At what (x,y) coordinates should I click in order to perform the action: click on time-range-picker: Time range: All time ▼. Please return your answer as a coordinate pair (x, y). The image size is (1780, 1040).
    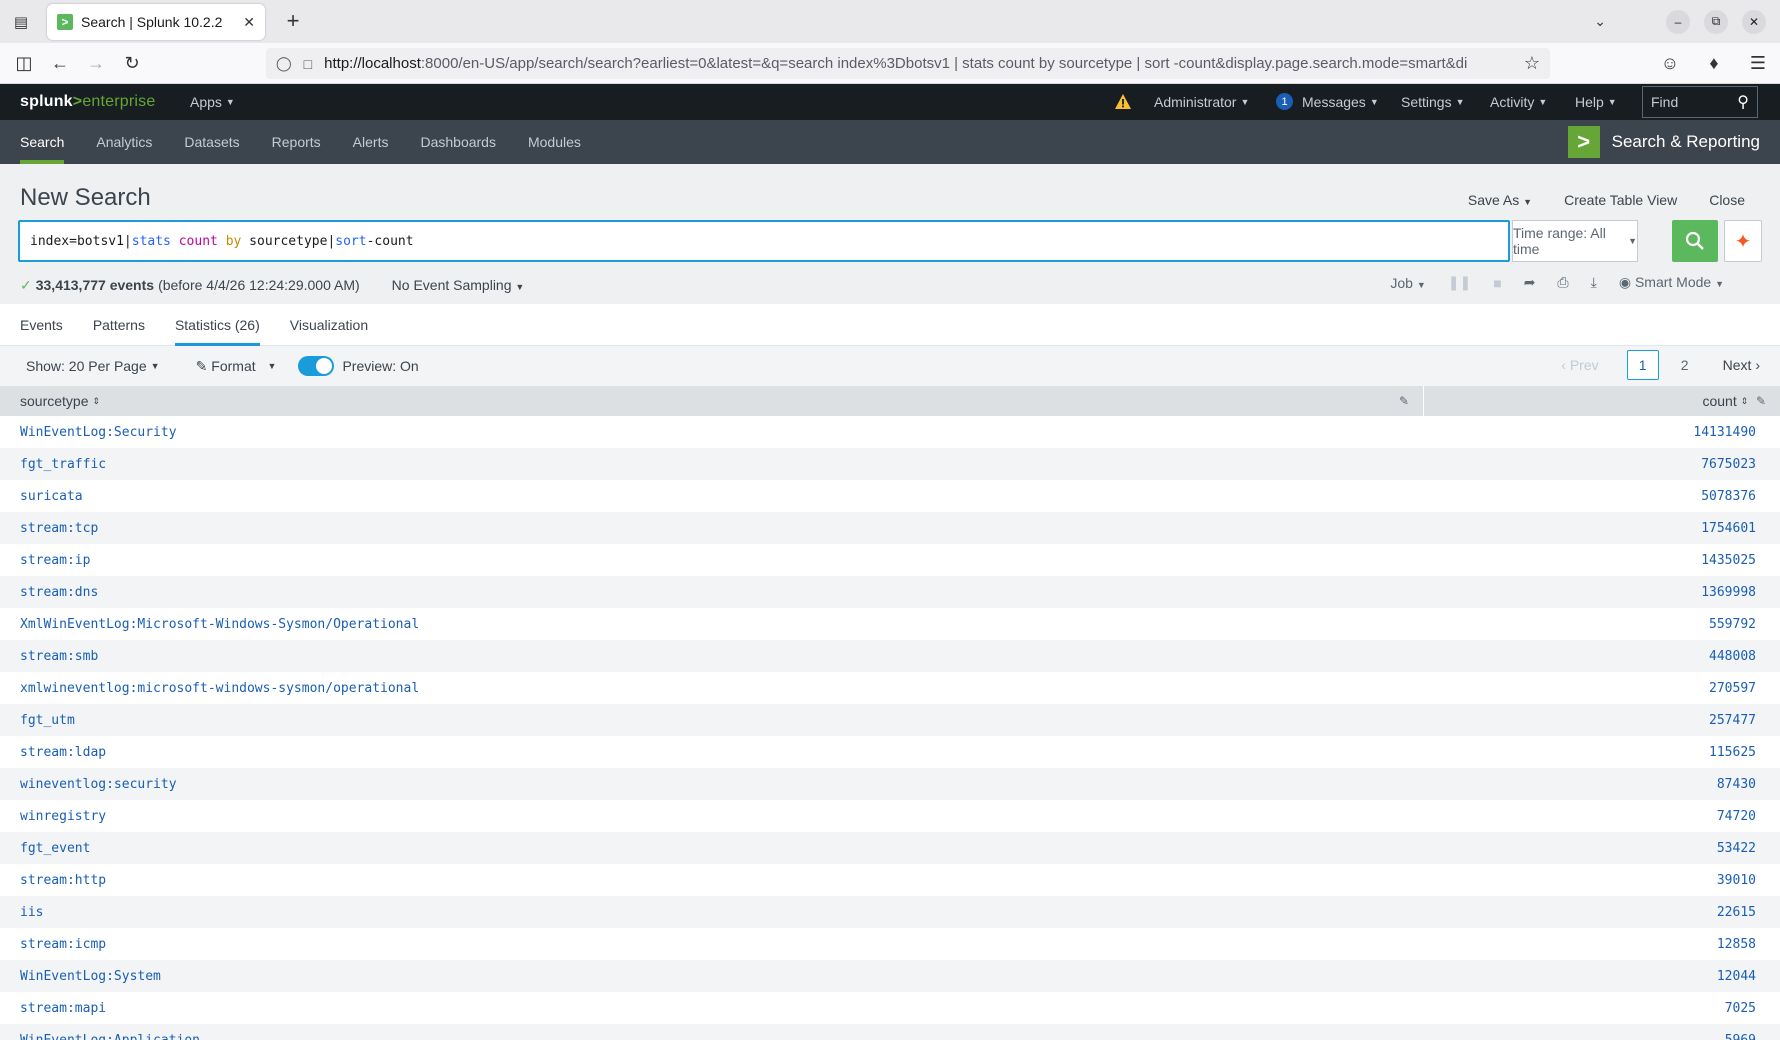
    Looking at the image, I should click on (1575, 241).